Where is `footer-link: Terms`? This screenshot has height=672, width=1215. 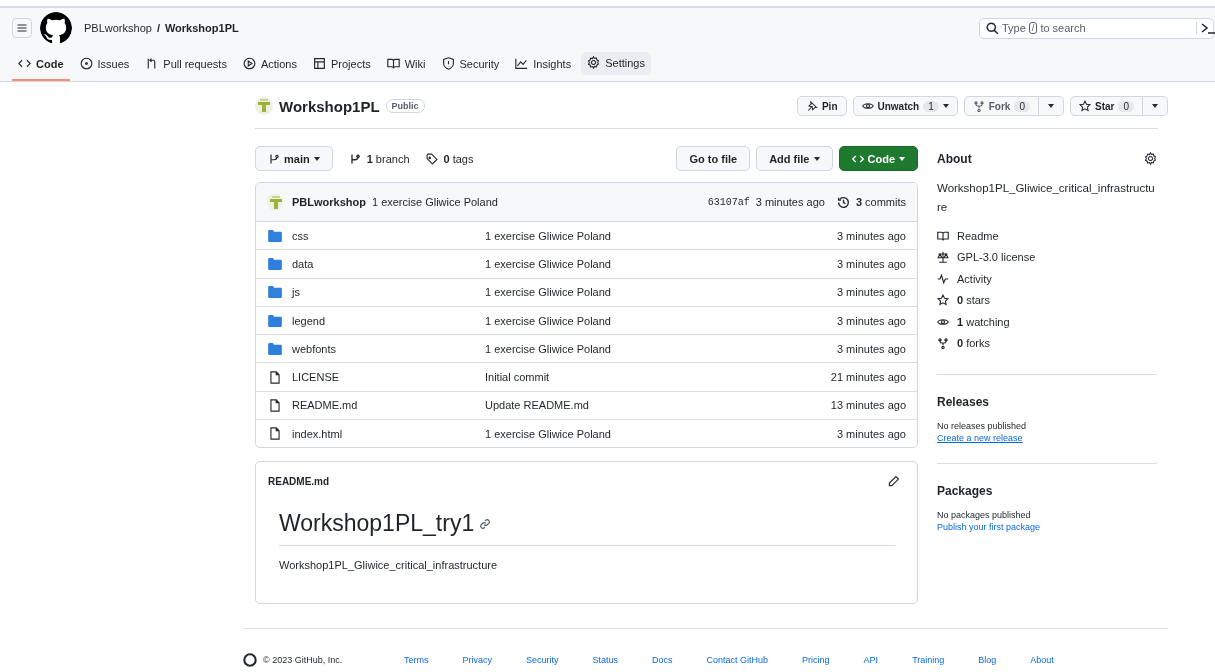 footer-link: Terms is located at coordinates (416, 660).